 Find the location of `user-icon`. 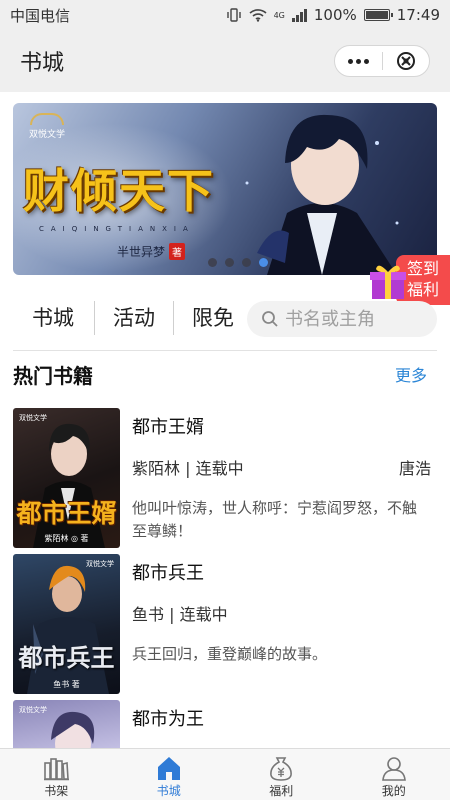

user-icon is located at coordinates (393, 769).